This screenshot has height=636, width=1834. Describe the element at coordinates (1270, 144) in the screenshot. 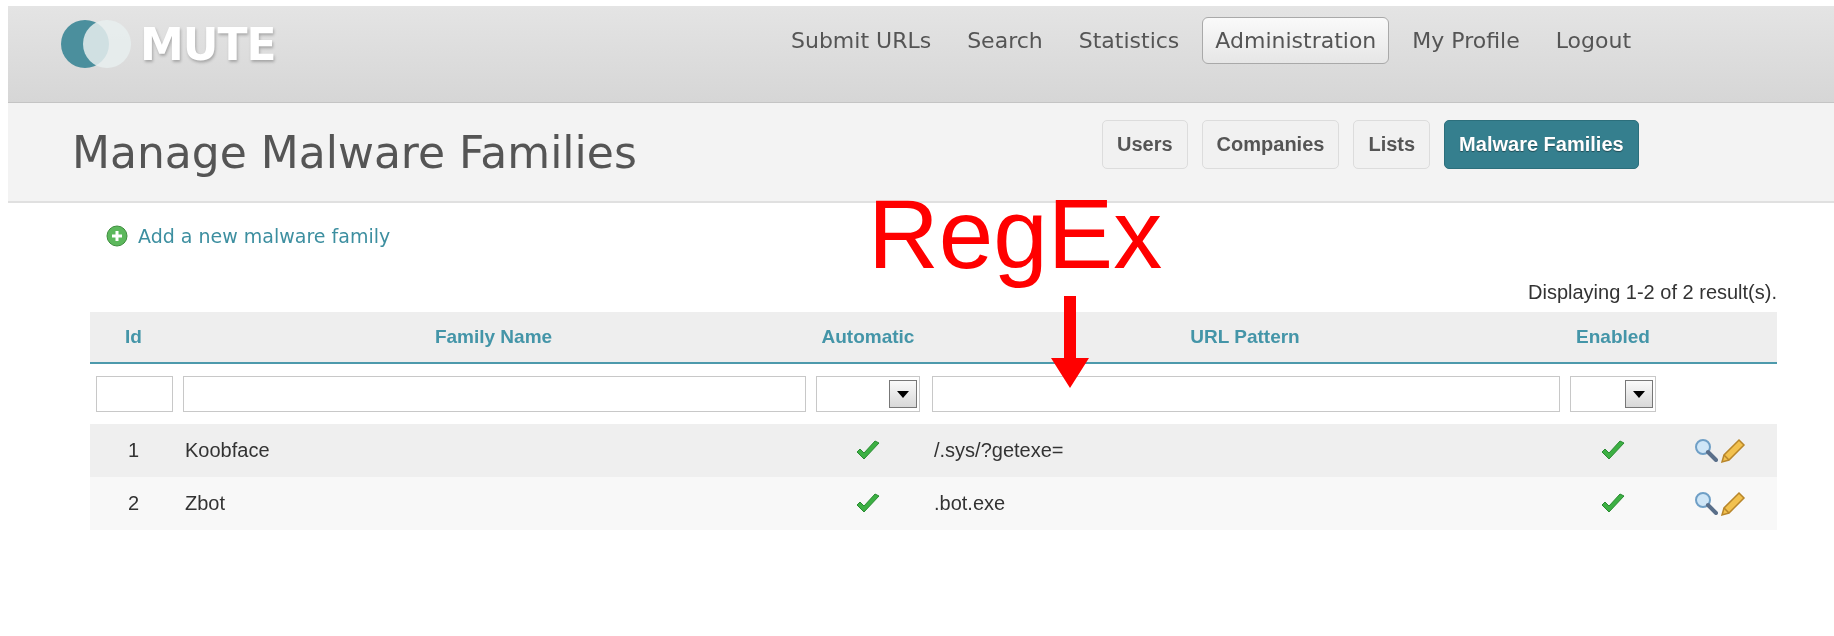

I see `tab: Companies` at that location.